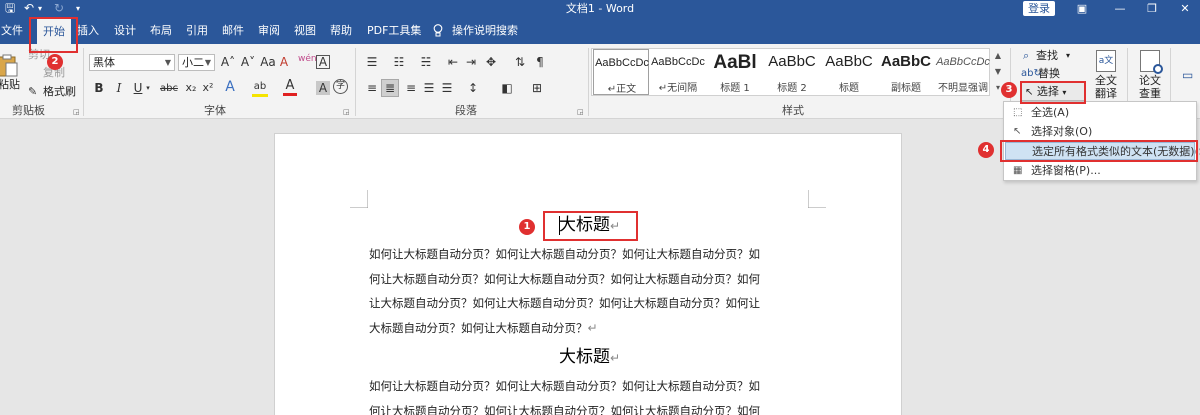 This screenshot has height=415, width=1200. I want to click on font-group-label: 字体, so click(215, 110).